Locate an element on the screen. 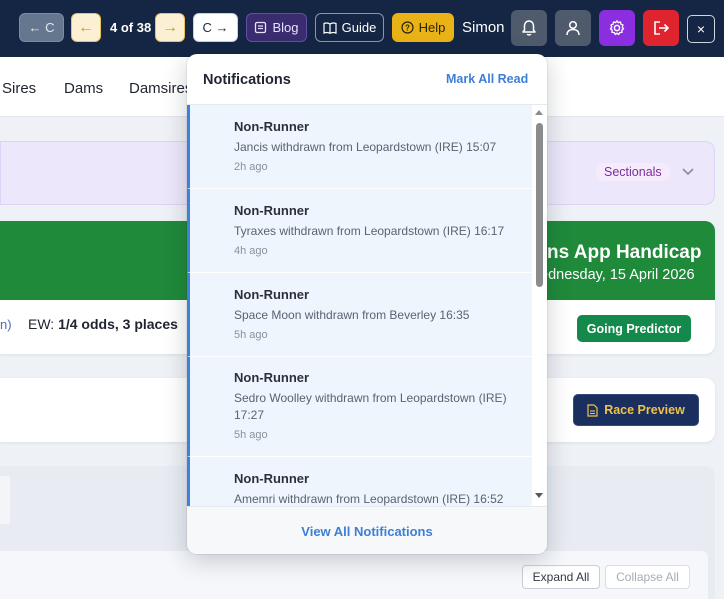 The width and height of the screenshot is (724, 599). race-date: ednesday, 15 April 2026 is located at coordinates (617, 275).